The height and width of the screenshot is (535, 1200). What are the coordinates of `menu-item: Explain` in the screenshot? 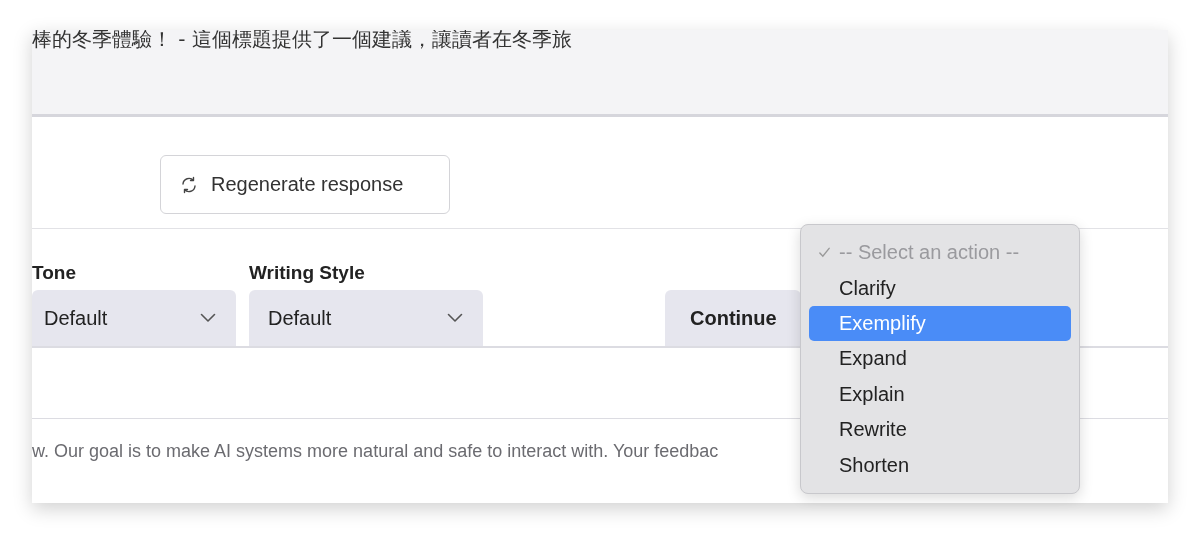 It's located at (940, 394).